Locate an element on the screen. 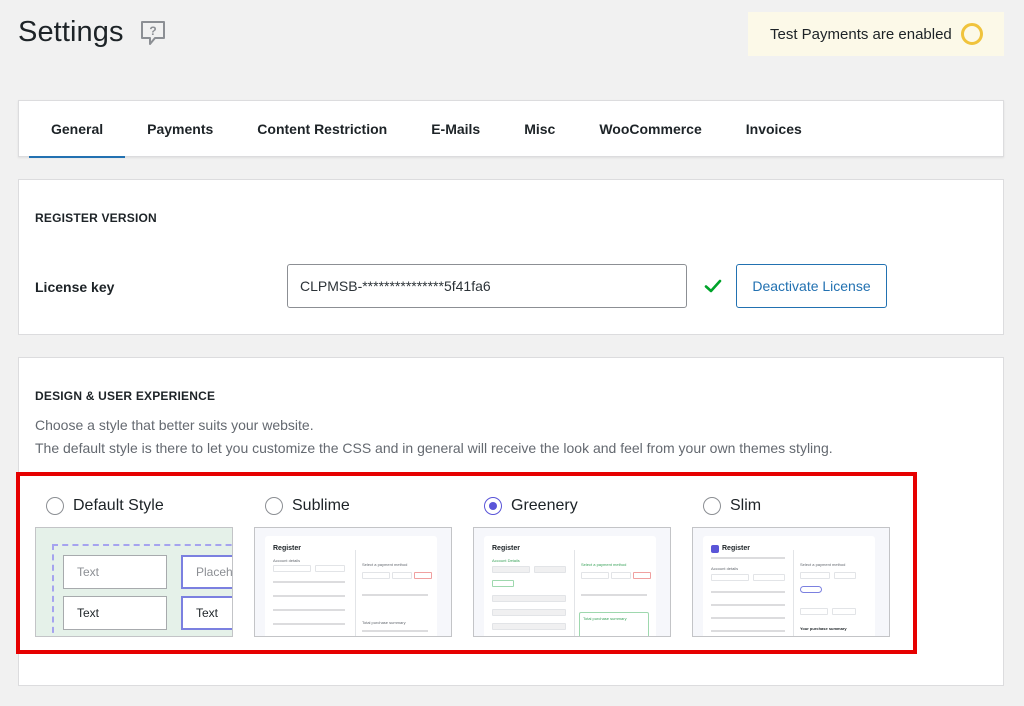 This screenshot has height=706, width=1024. style-radio-default is located at coordinates (55, 506).